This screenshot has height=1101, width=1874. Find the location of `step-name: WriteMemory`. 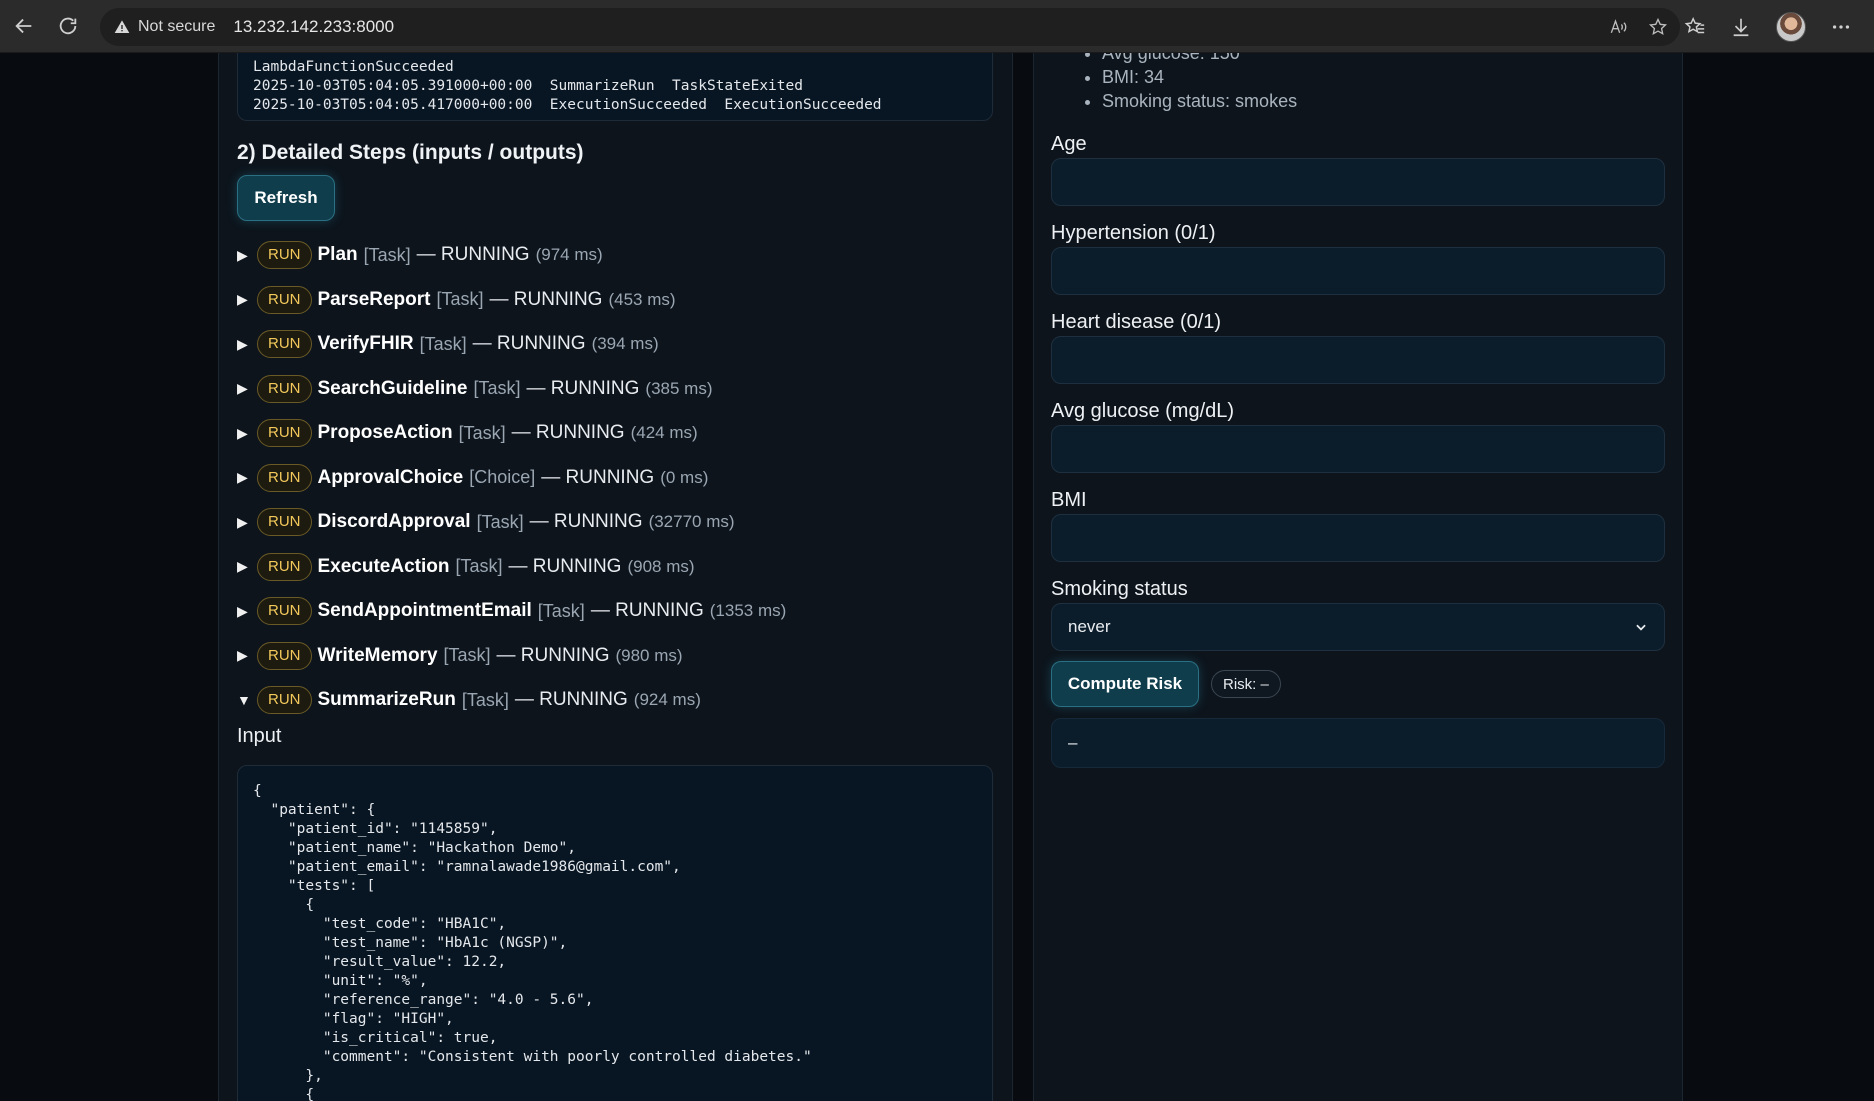

step-name: WriteMemory is located at coordinates (377, 655).